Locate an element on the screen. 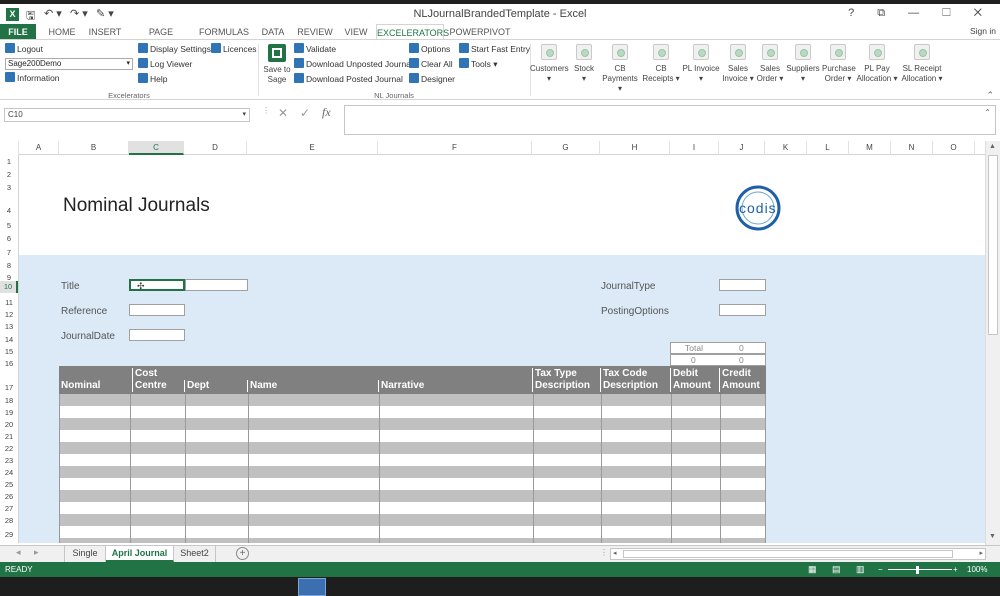  download-posted-button: Download Posted Journal is located at coordinates (348, 79).